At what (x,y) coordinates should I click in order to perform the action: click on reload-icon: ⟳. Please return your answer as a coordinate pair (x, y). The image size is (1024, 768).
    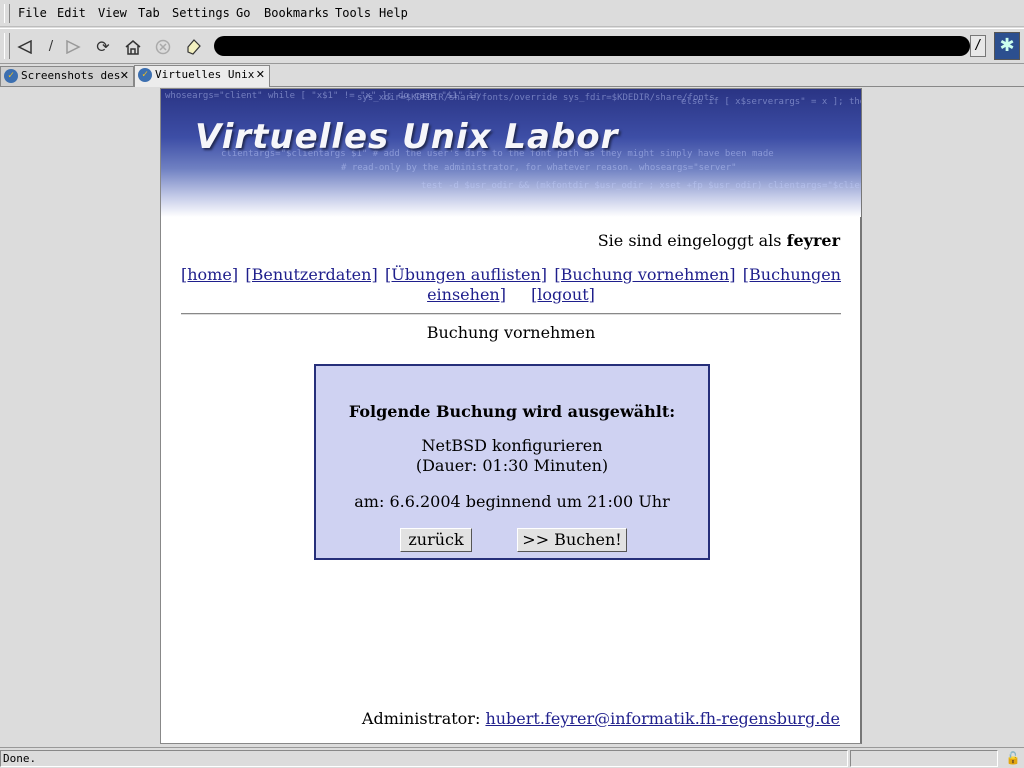
    Looking at the image, I should click on (103, 46).